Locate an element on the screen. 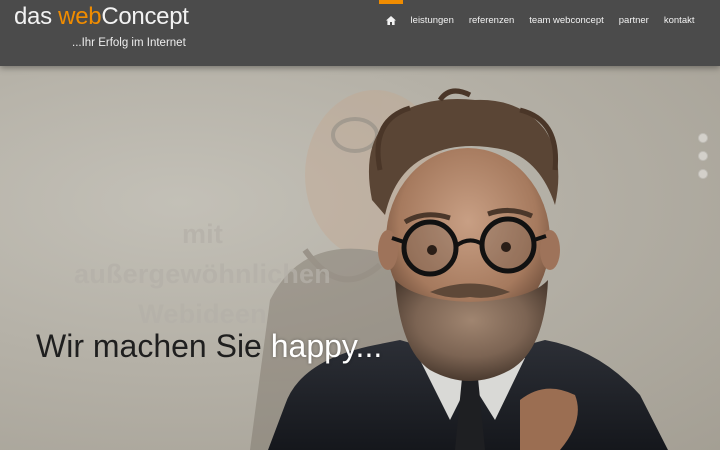  logo-wordmark: das webConcept is located at coordinates (101, 17).